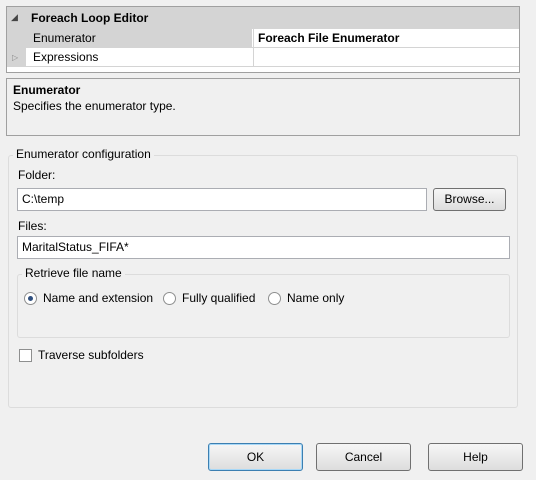 This screenshot has height=480, width=536. I want to click on ok-button: OK, so click(255, 457).